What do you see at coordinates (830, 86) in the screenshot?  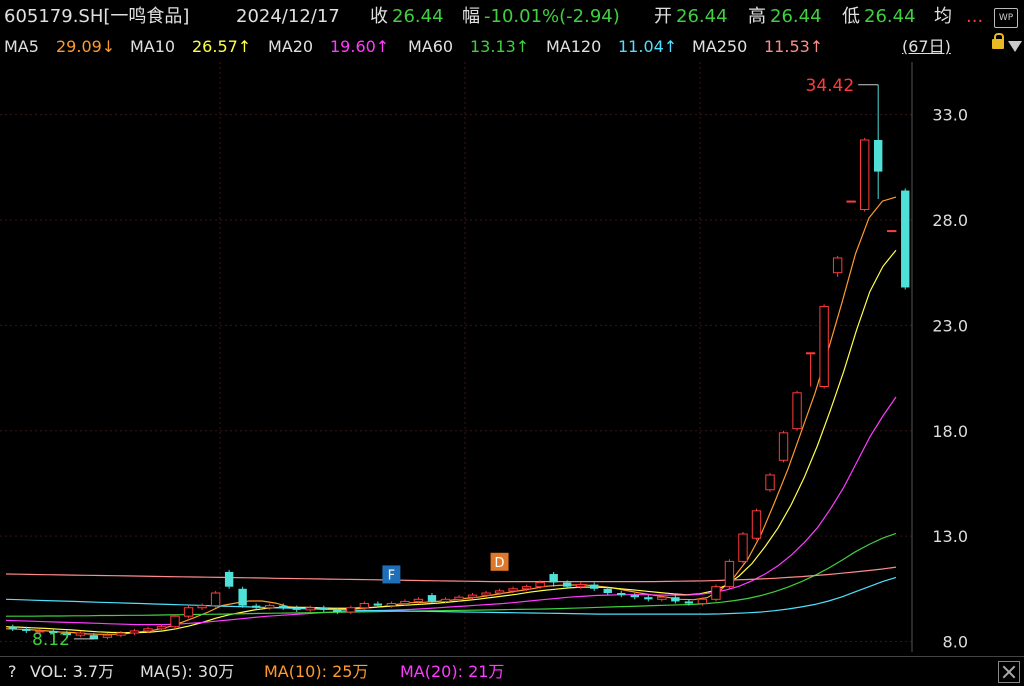 I see `max-price-label: 34.42` at bounding box center [830, 86].